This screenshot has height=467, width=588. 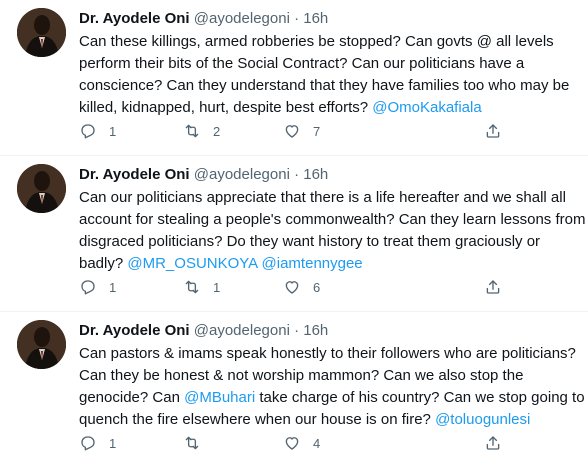 What do you see at coordinates (329, 443) in the screenshot?
I see `tweet-actions: 1 4` at bounding box center [329, 443].